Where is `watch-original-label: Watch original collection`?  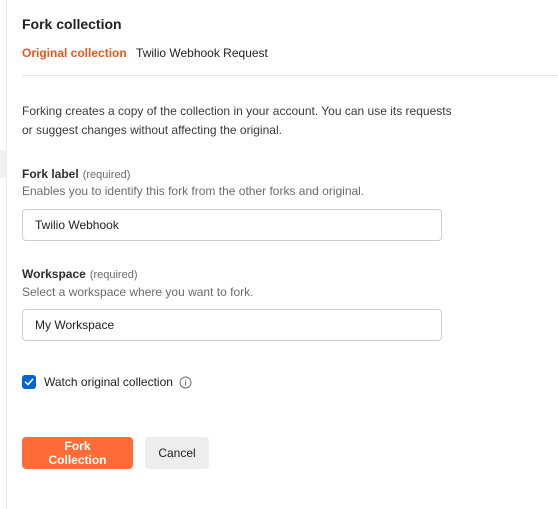
watch-original-label: Watch original collection is located at coordinates (108, 382).